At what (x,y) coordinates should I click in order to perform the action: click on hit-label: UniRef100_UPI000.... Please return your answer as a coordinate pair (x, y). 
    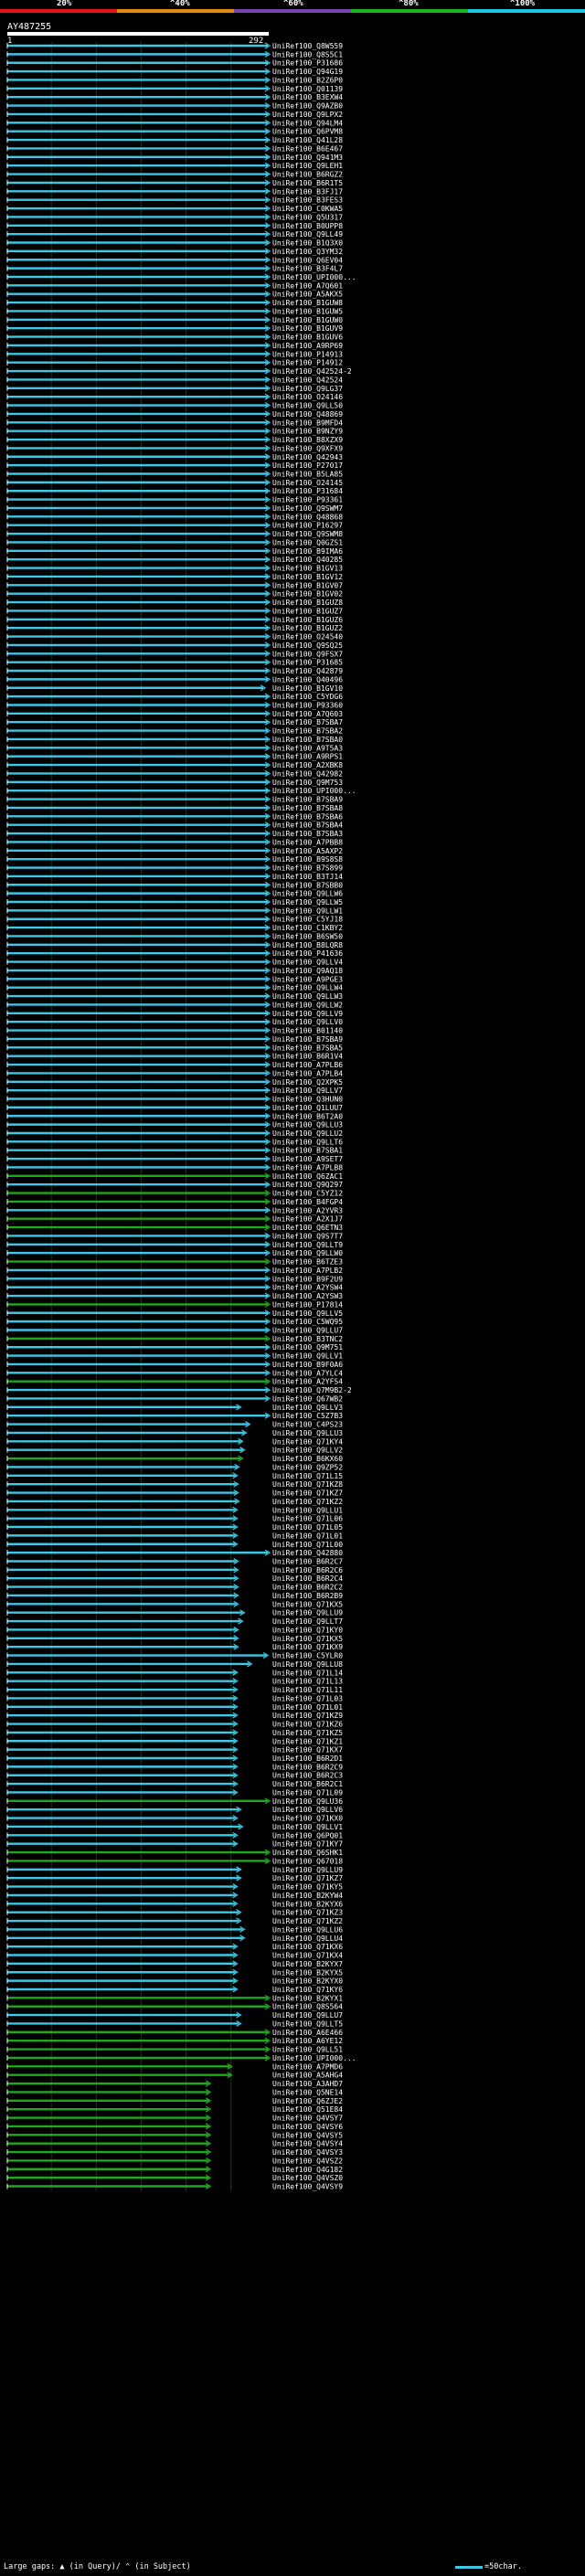
    Looking at the image, I should click on (314, 277).